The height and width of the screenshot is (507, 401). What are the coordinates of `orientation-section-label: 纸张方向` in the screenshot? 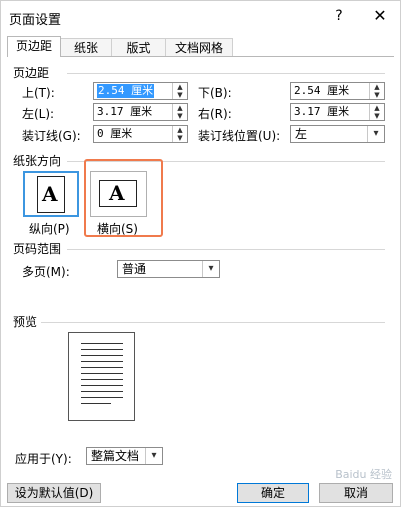 It's located at (37, 161).